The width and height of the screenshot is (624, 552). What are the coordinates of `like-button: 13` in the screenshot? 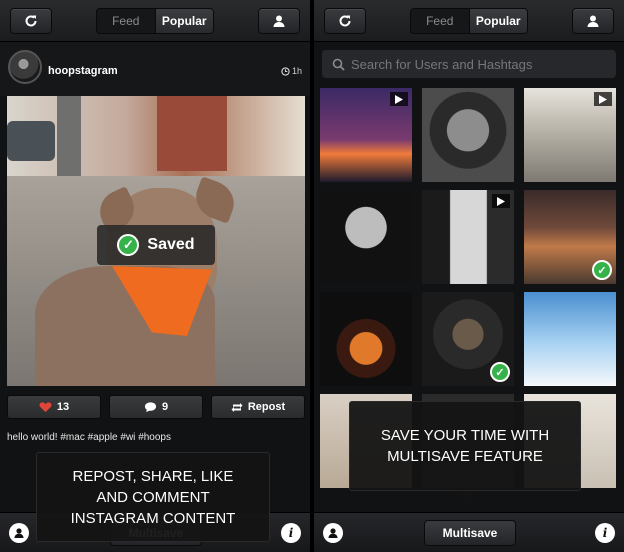 It's located at (54, 407).